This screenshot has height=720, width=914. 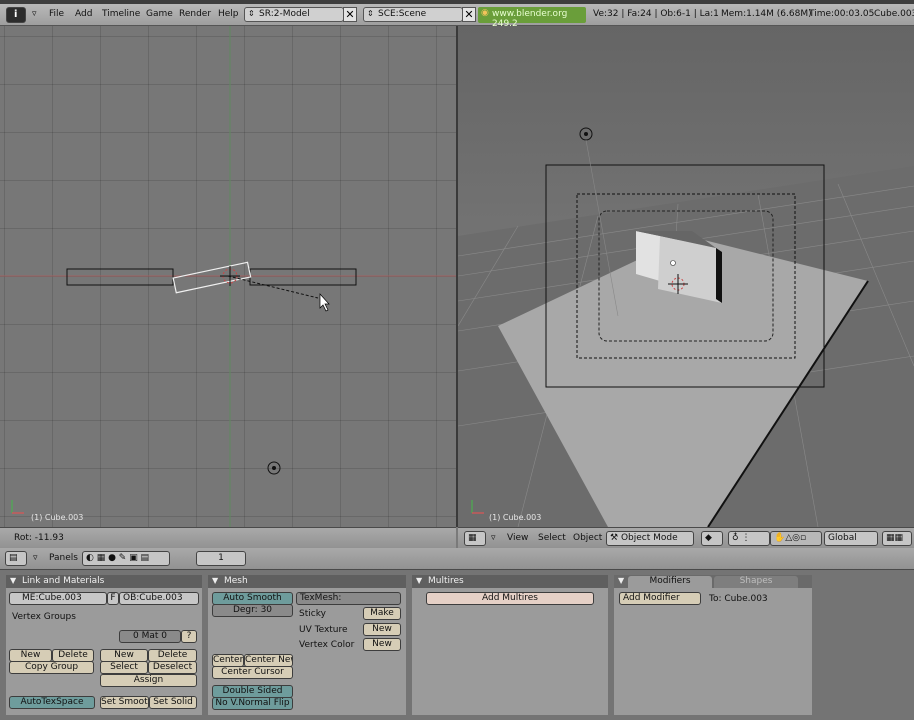 I want to click on uv-texture-label: UV Texture, so click(x=323, y=630).